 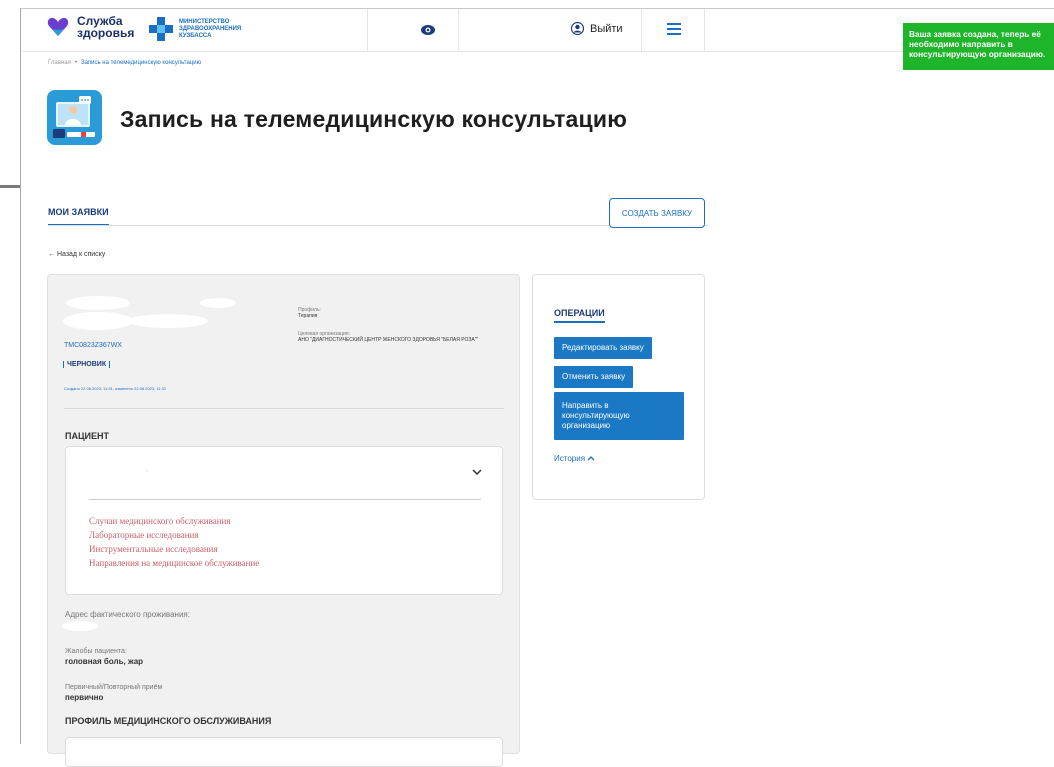 I want to click on service-profile-box, so click(x=284, y=752).